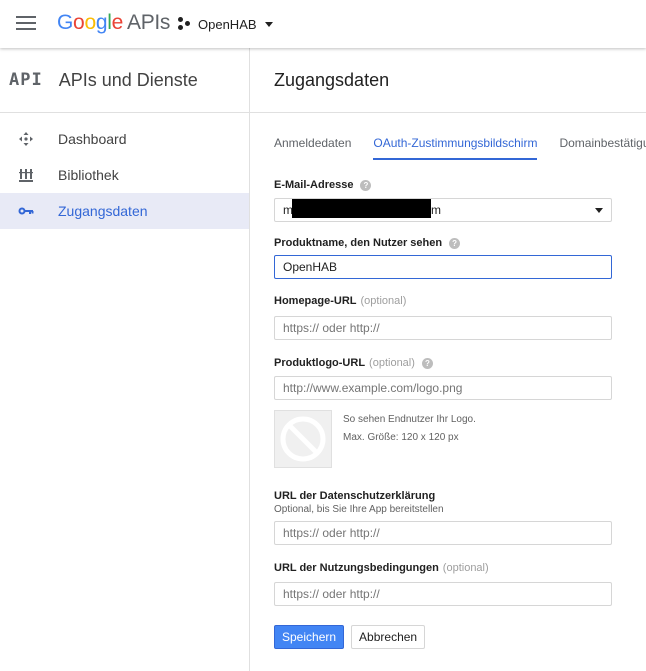 Image resolution: width=646 pixels, height=671 pixels. I want to click on product-name-input: OpenHAB, so click(443, 267).